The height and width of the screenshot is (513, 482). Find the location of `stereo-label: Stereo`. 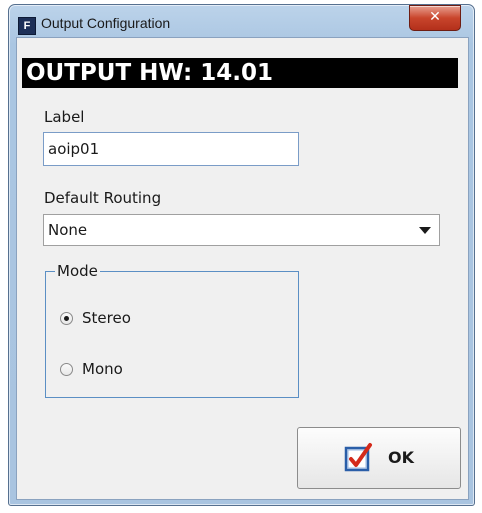

stereo-label: Stereo is located at coordinates (106, 318).